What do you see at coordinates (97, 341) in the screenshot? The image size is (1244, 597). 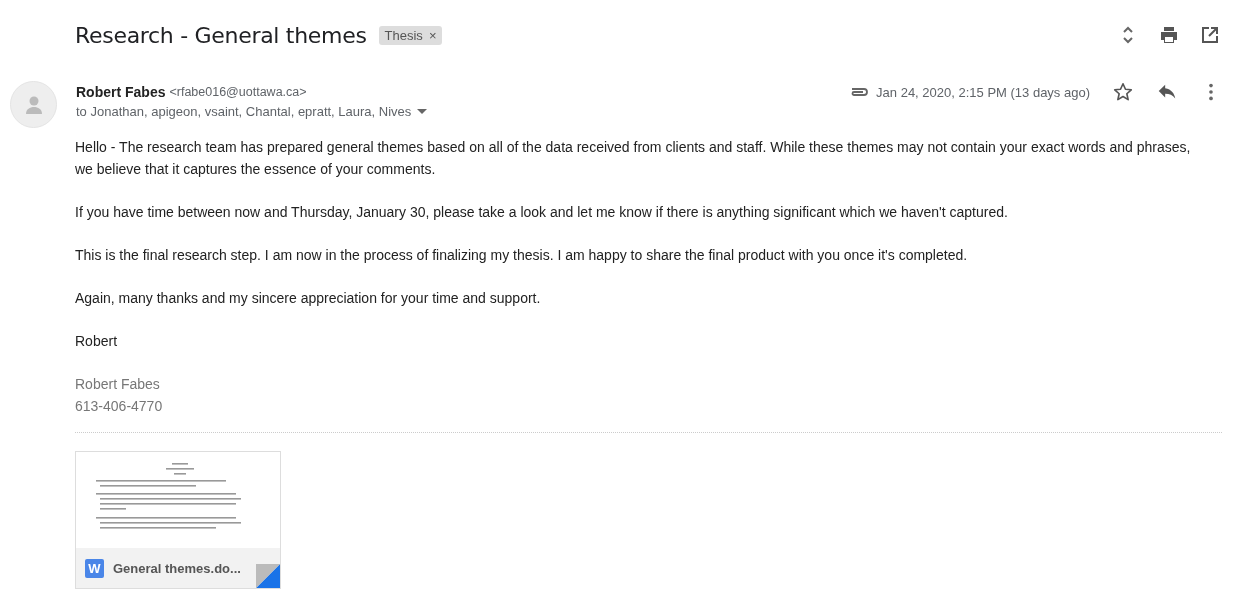 I see `message-paragraph: Robert` at bounding box center [97, 341].